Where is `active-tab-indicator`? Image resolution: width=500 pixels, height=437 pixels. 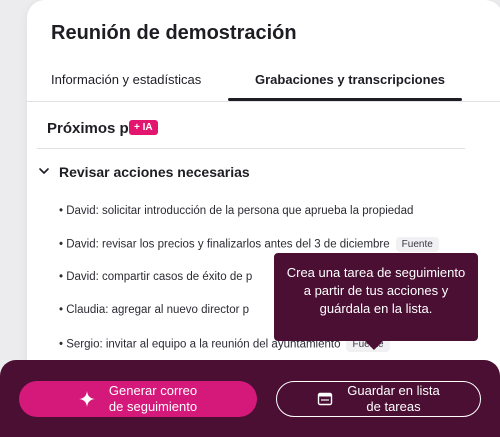 active-tab-indicator is located at coordinates (345, 99).